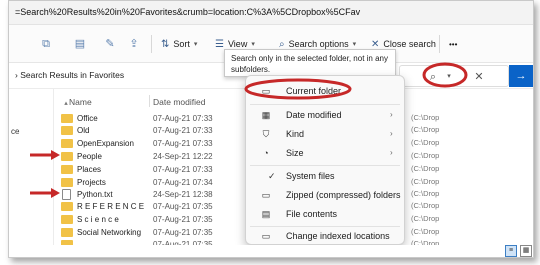 Image resolution: width=540 pixels, height=265 pixels. What do you see at coordinates (15, 131) in the screenshot?
I see `navigation-pane-label: ce` at bounding box center [15, 131].